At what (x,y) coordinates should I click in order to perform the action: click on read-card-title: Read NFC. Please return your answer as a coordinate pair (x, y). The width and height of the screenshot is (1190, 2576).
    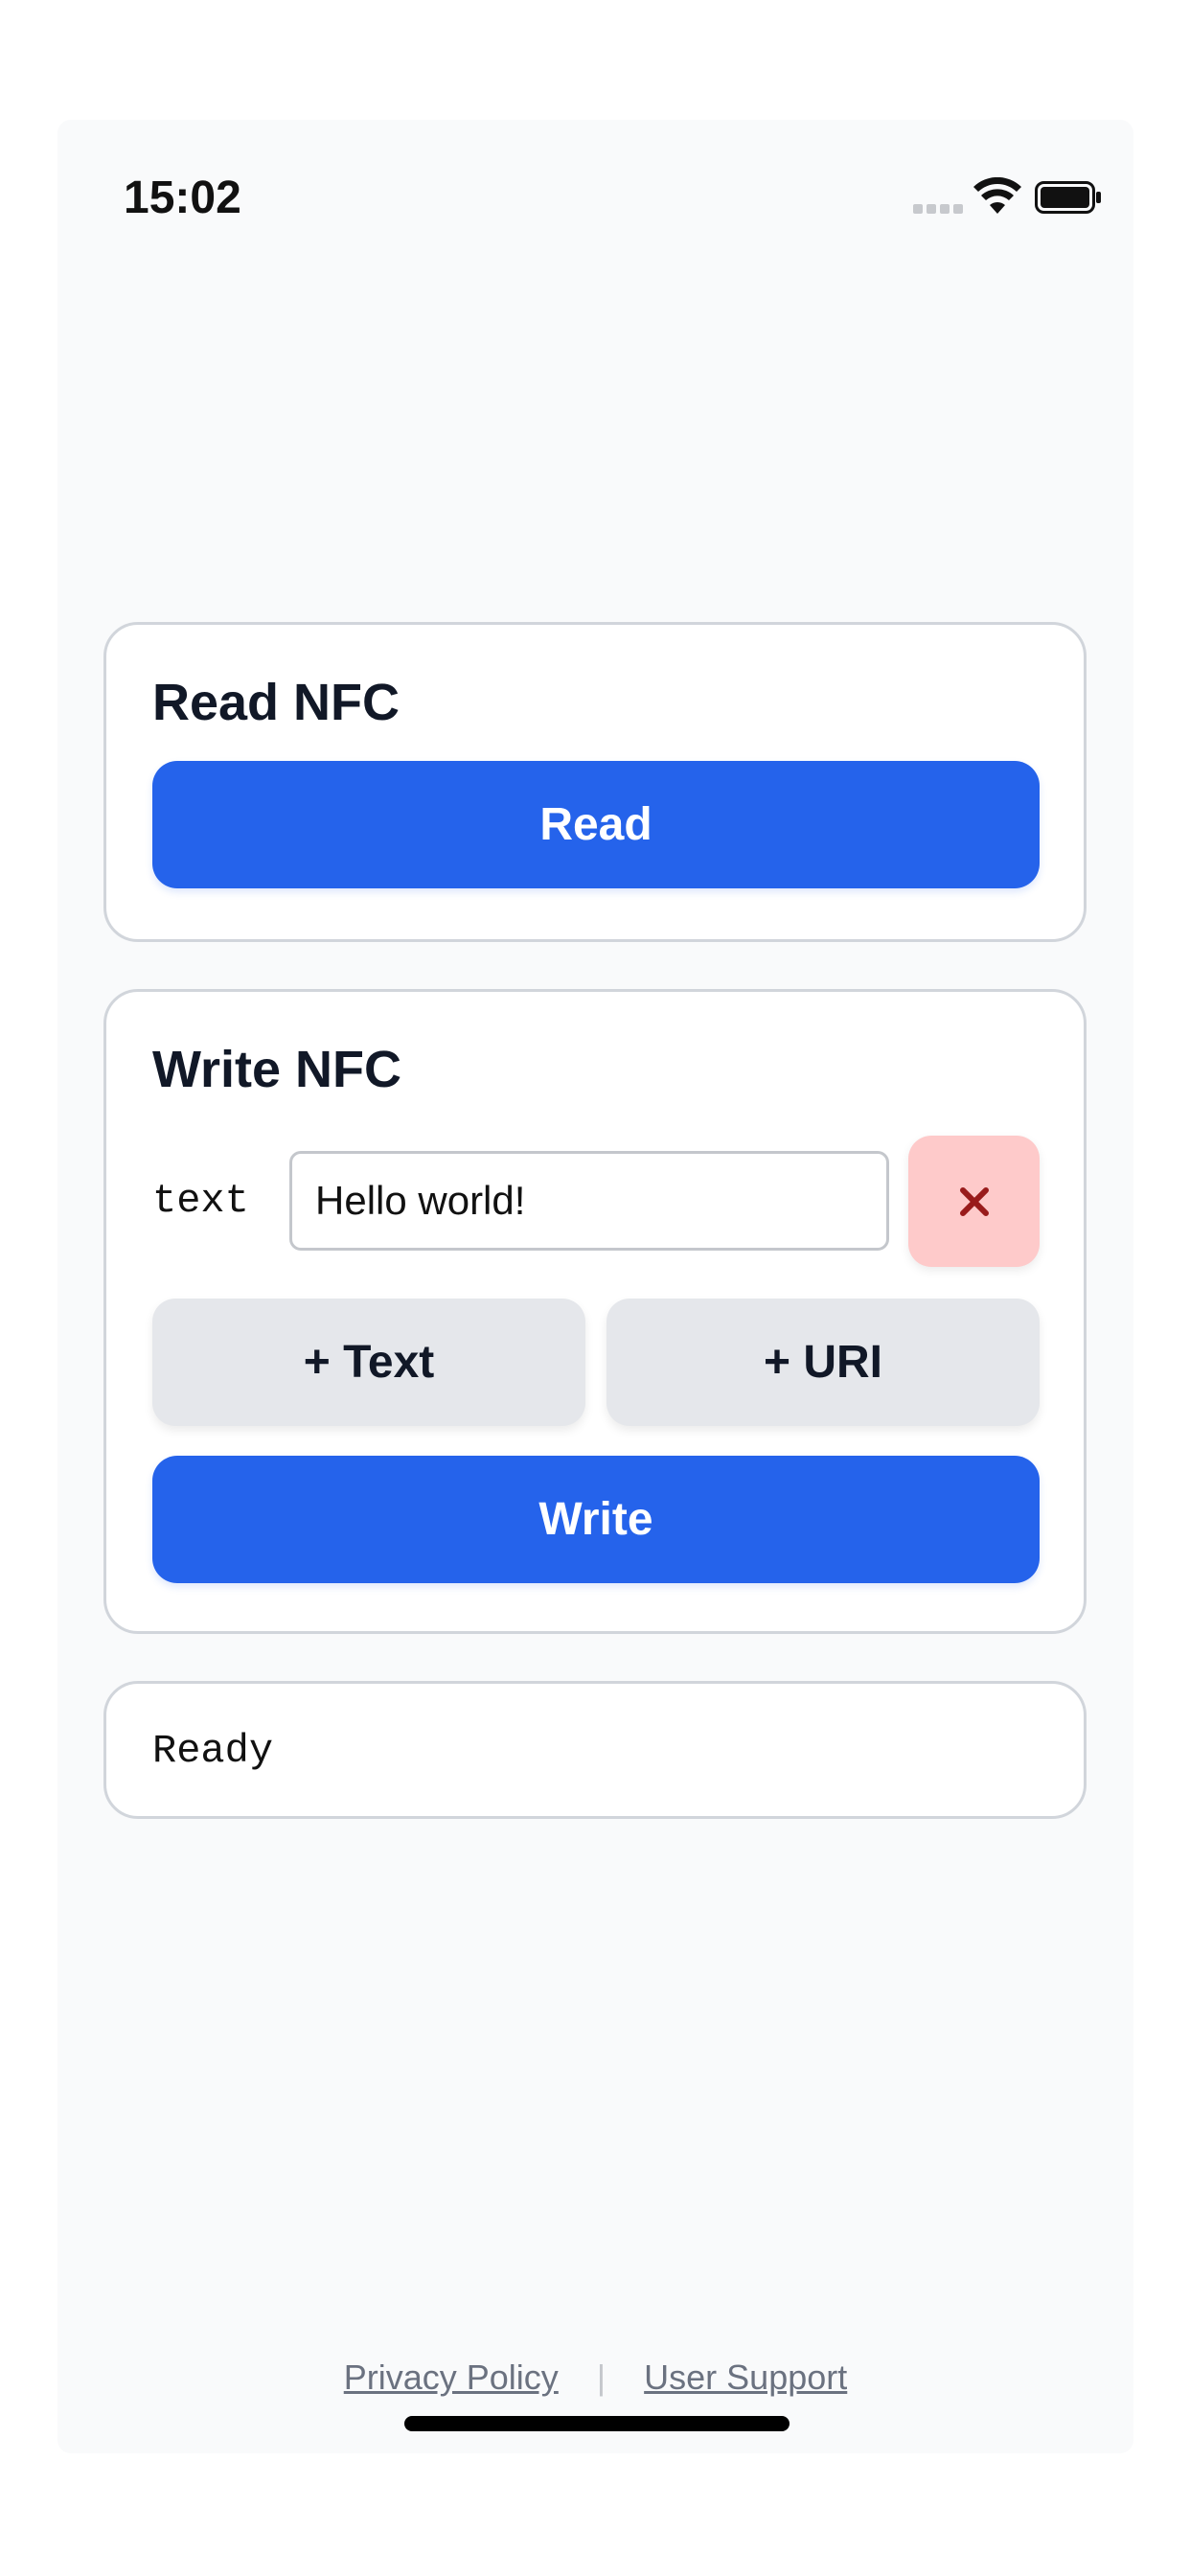
    Looking at the image, I should click on (276, 702).